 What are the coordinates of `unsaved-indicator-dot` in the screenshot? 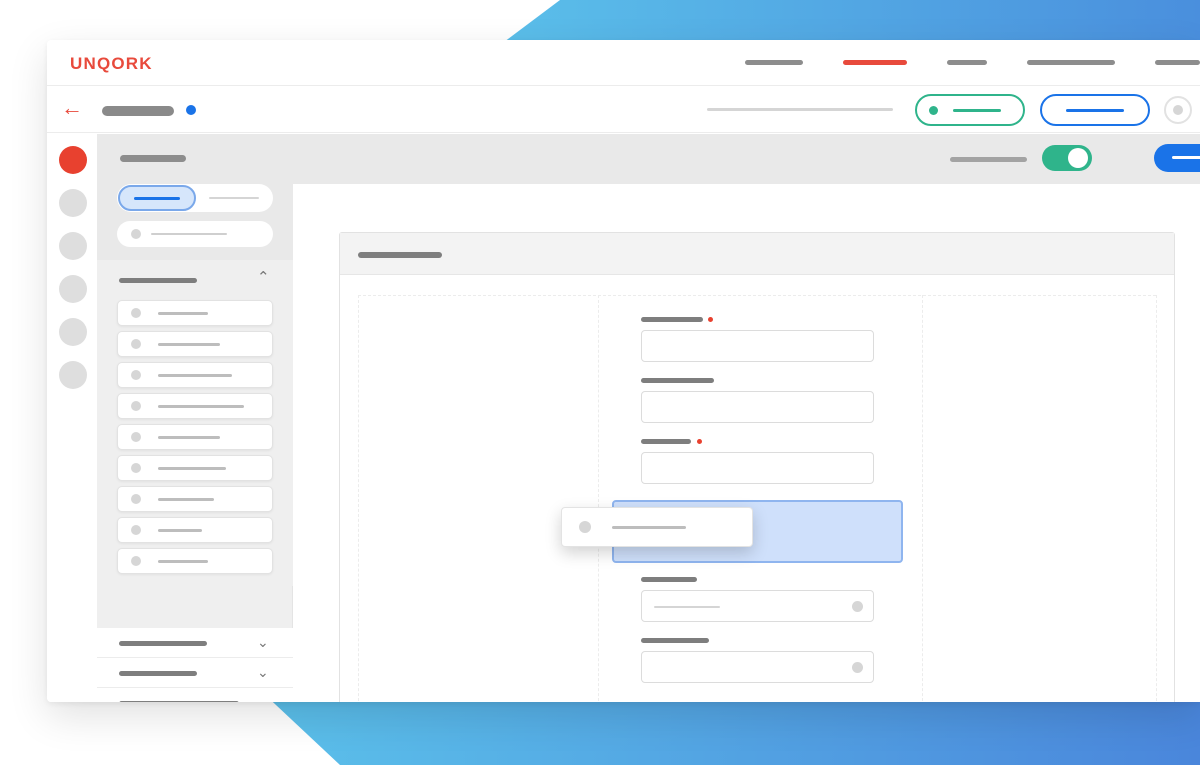 It's located at (191, 110).